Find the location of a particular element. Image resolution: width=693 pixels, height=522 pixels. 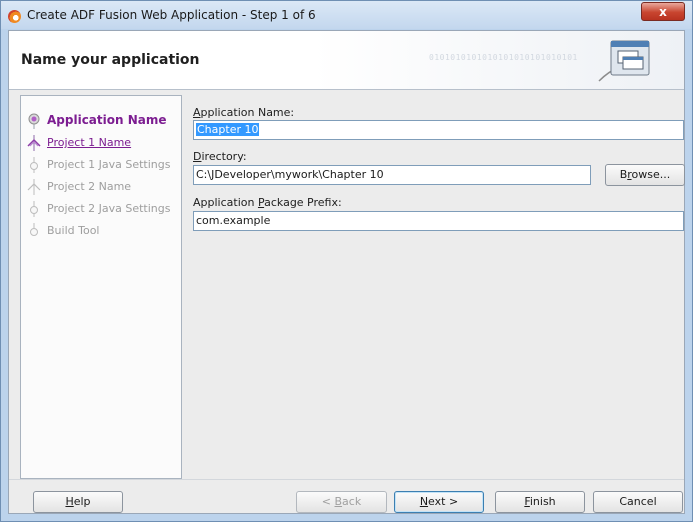

next-step-icon is located at coordinates (34, 143).